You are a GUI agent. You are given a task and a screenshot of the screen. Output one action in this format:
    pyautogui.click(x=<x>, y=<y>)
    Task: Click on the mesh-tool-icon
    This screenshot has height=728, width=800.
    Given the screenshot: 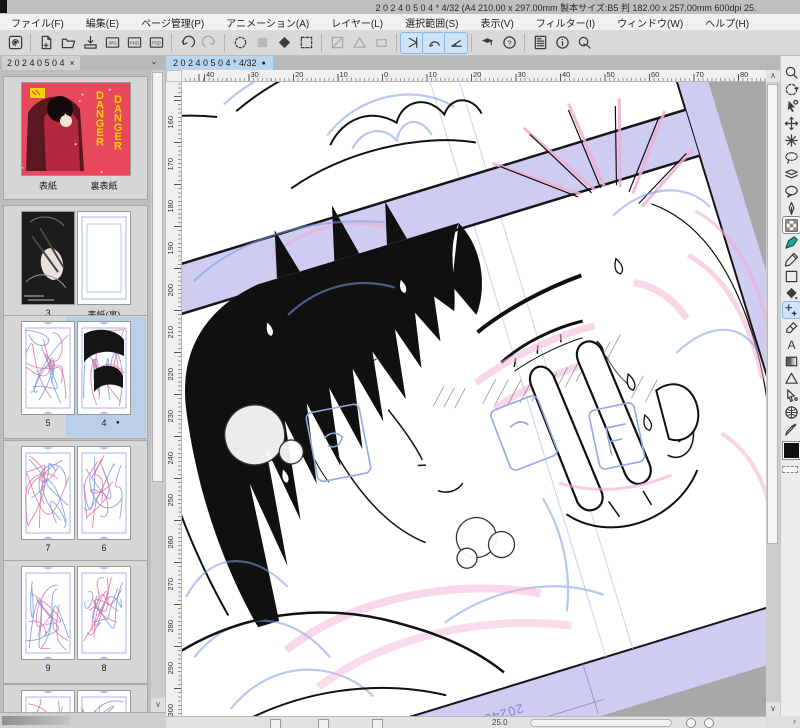 What is the action you would take?
    pyautogui.click(x=791, y=412)
    